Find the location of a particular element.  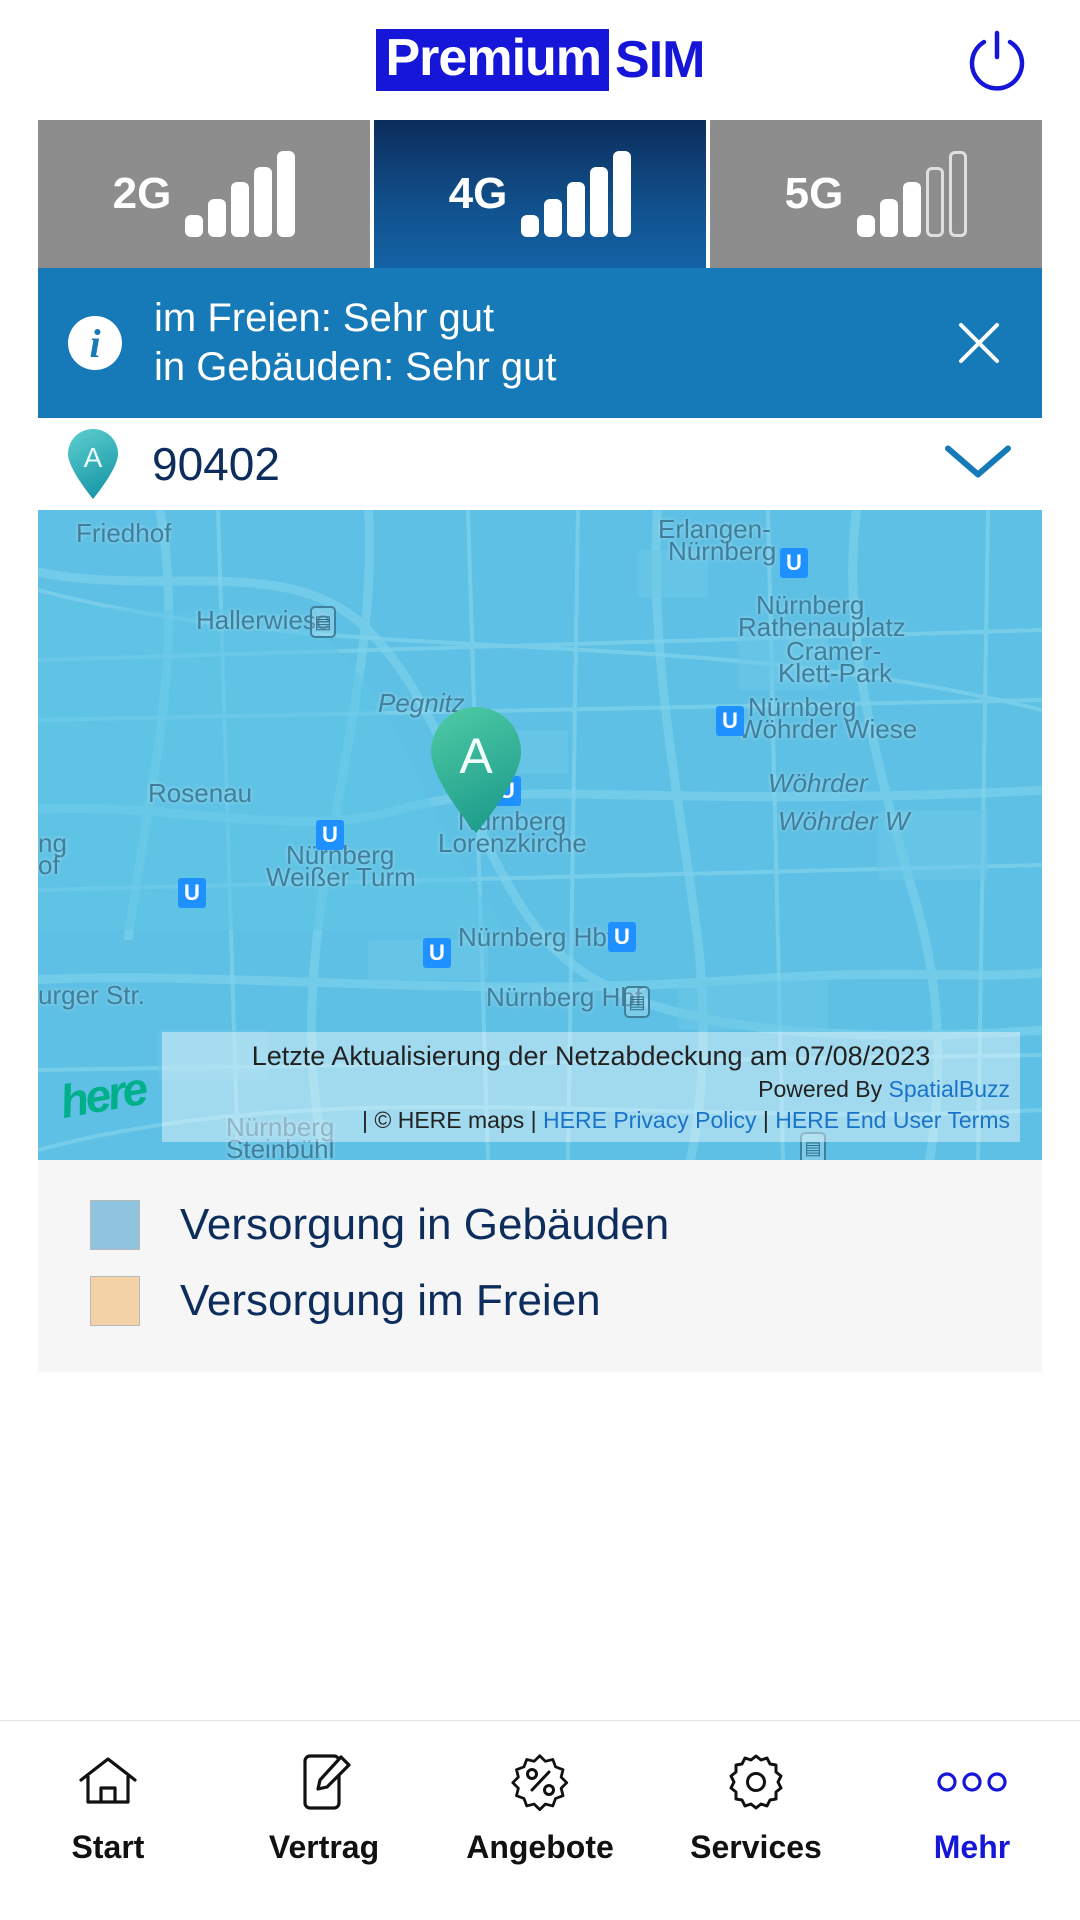

nav-label-vertrag: Vertrag is located at coordinates (324, 1847).